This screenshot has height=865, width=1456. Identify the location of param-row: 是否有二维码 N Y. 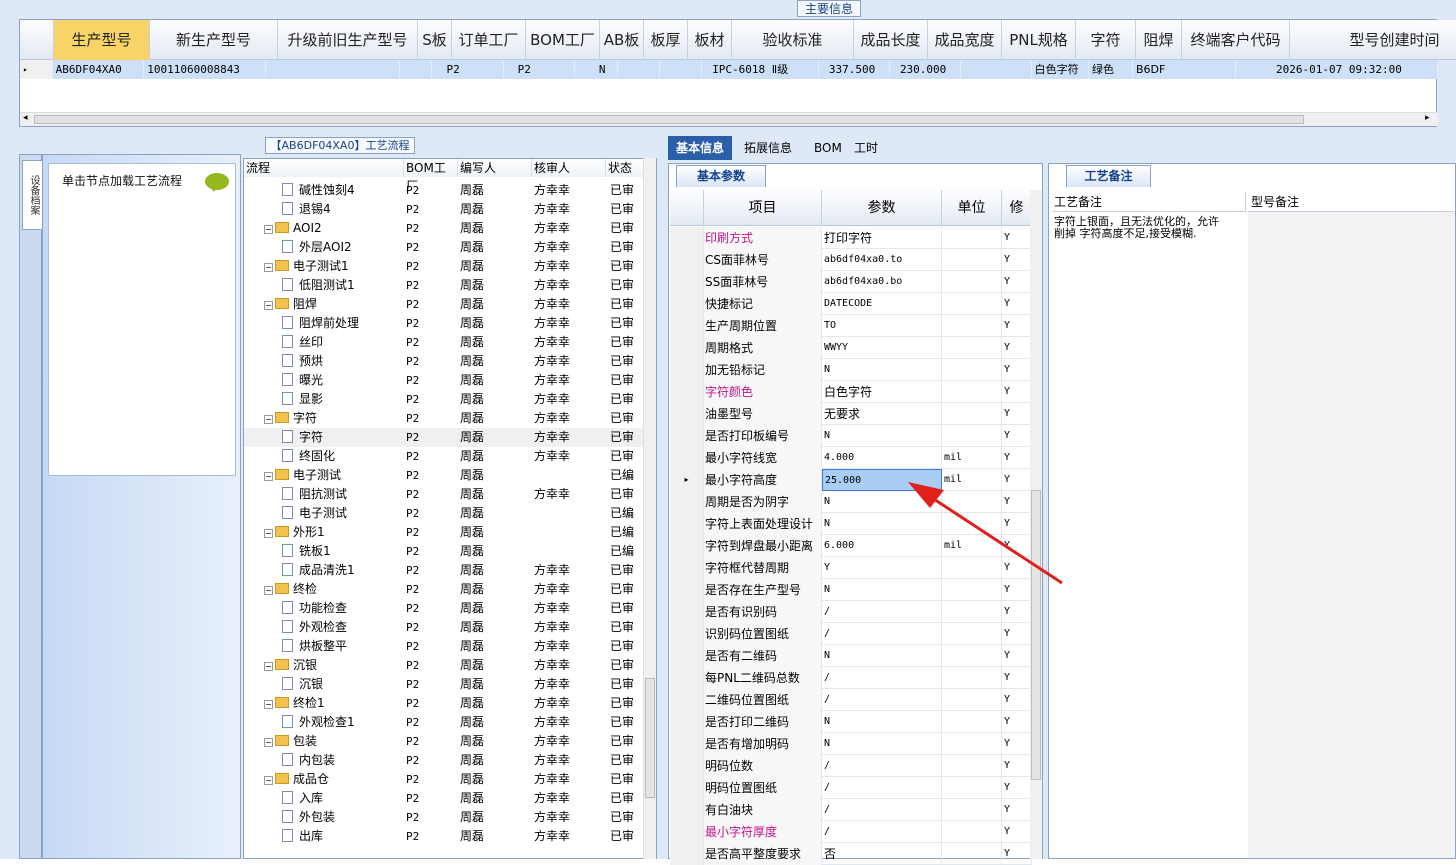
(851, 656).